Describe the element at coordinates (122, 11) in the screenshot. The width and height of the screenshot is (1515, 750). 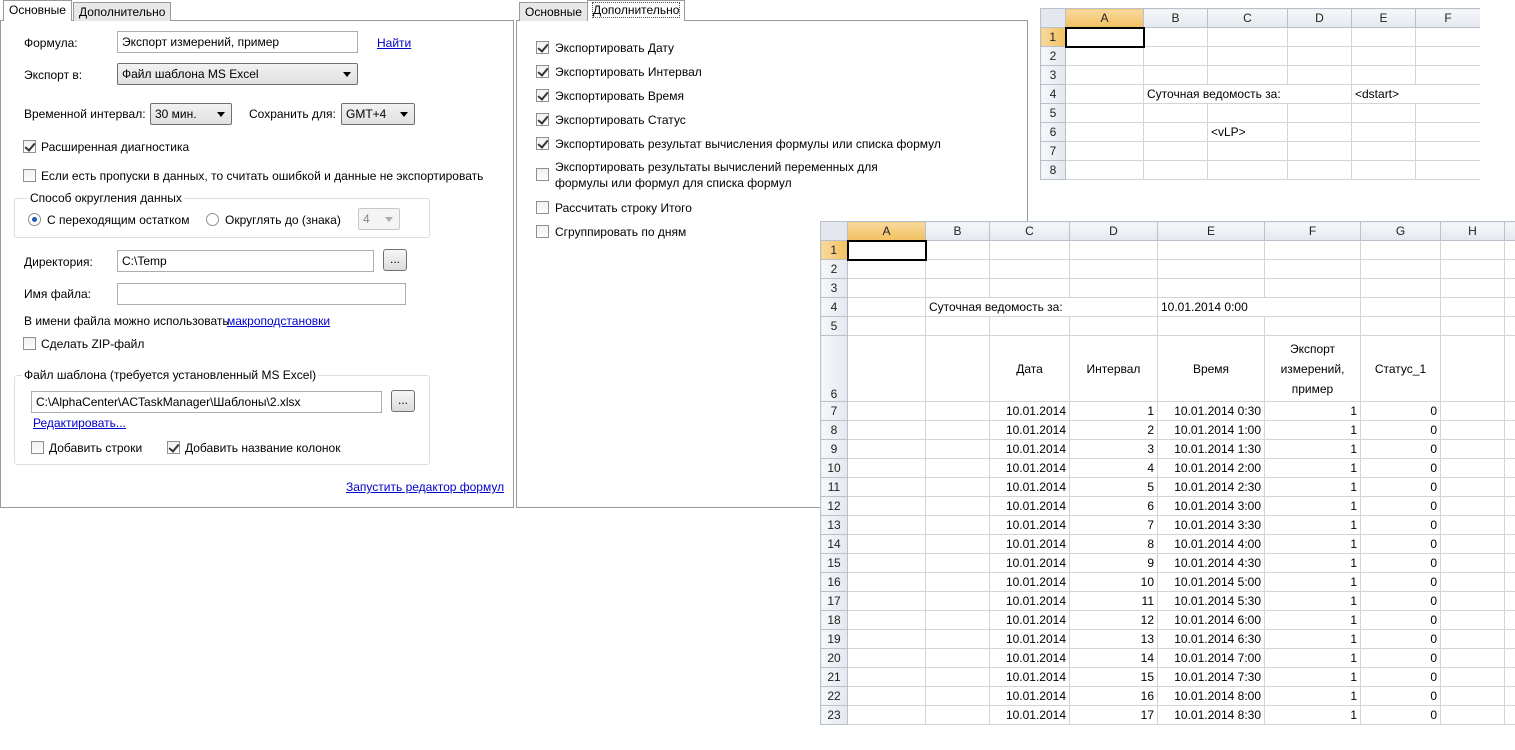
I see `tab-additional: Дополнительно` at that location.